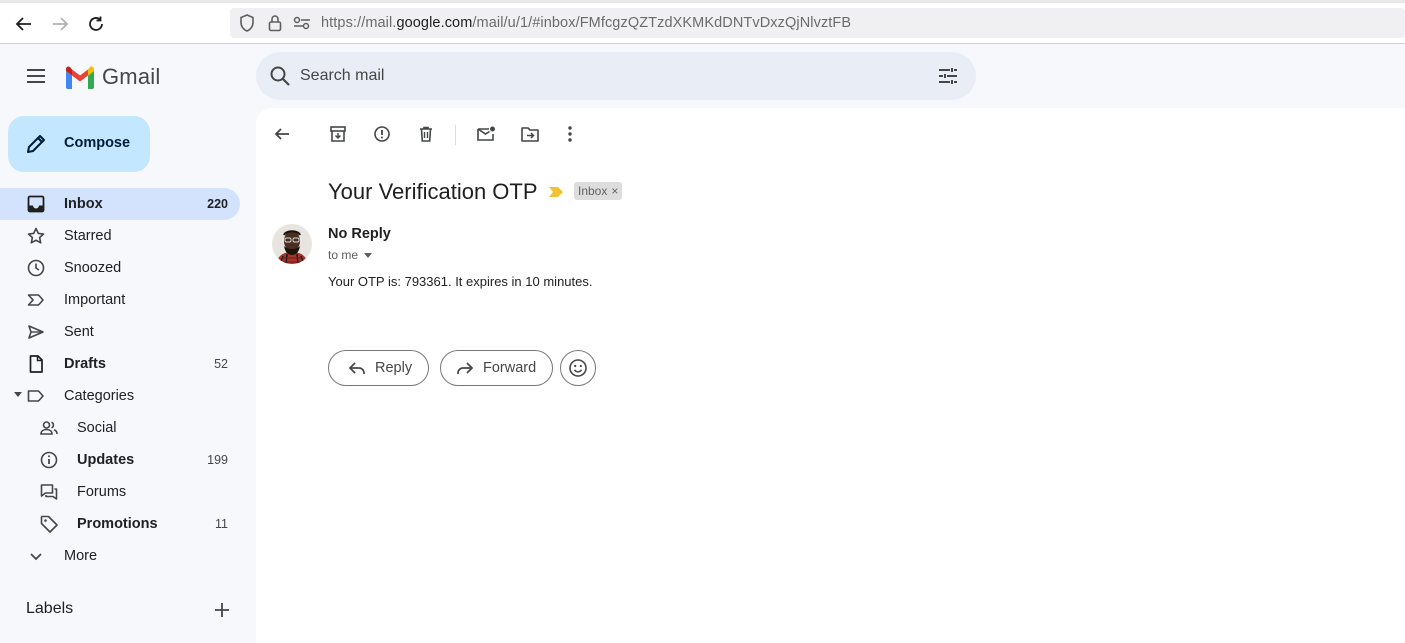  I want to click on gmail-logo: Gmail, so click(112, 77).